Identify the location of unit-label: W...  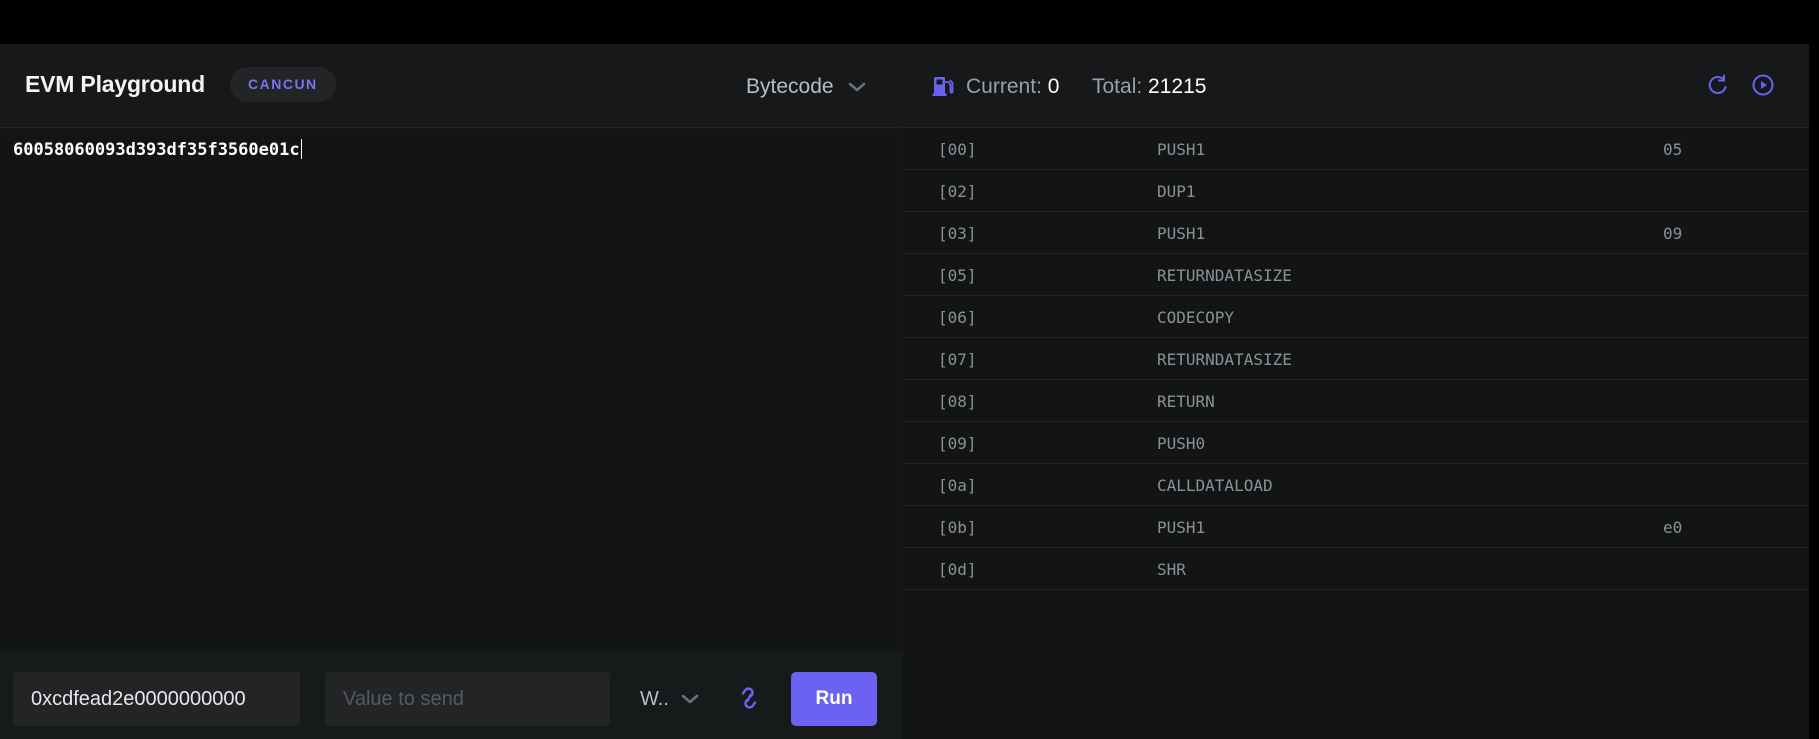
(654, 698).